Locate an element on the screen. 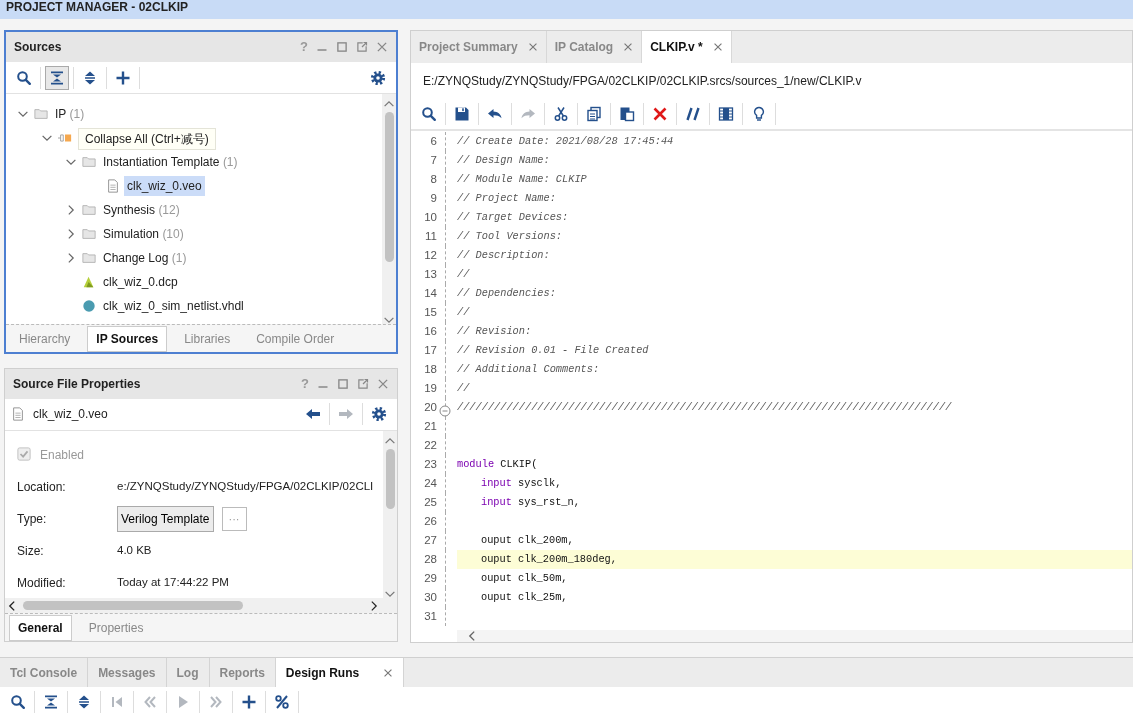 This screenshot has width=1133, height=717. tree-item: clk_wiz_0.dcp is located at coordinates (140, 282).